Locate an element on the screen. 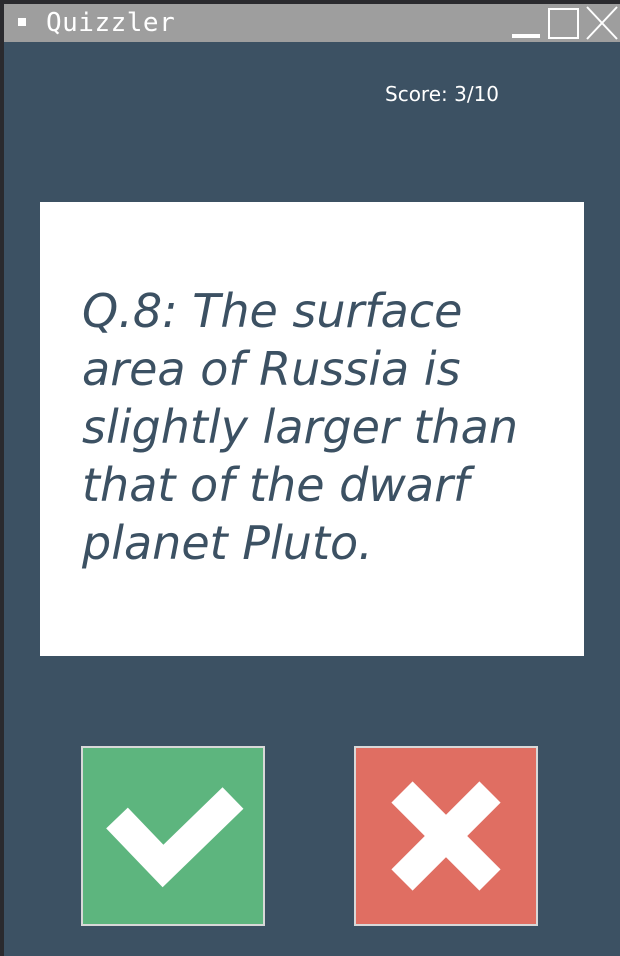 This screenshot has height=956, width=620. false-button is located at coordinates (446, 836).